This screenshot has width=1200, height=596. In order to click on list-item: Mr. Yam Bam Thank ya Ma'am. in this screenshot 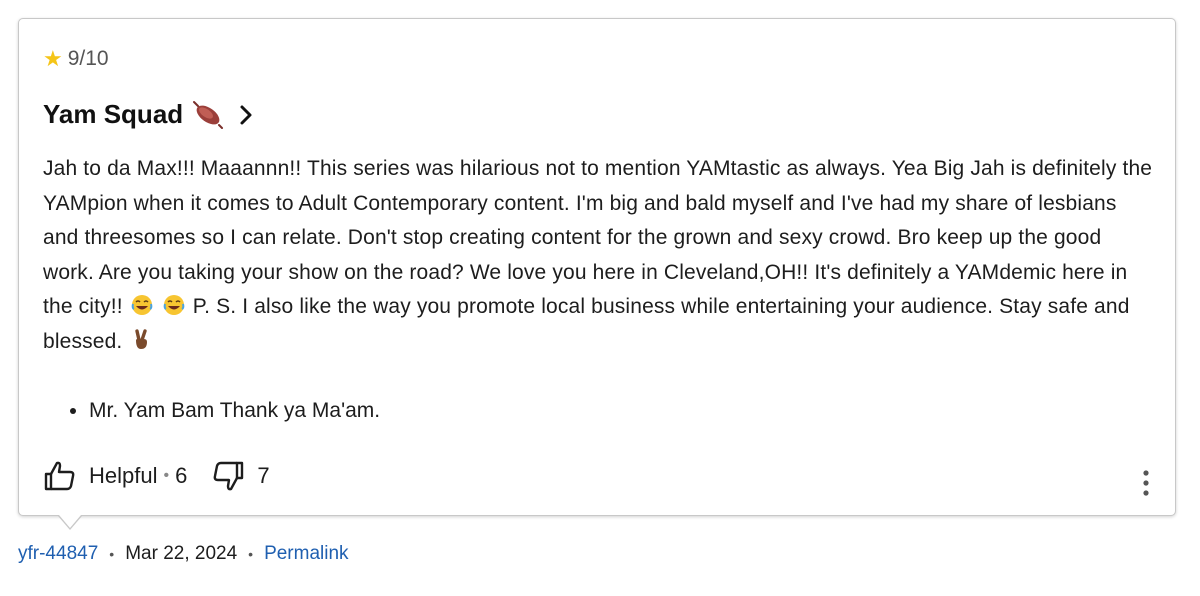, I will do `click(234, 411)`.